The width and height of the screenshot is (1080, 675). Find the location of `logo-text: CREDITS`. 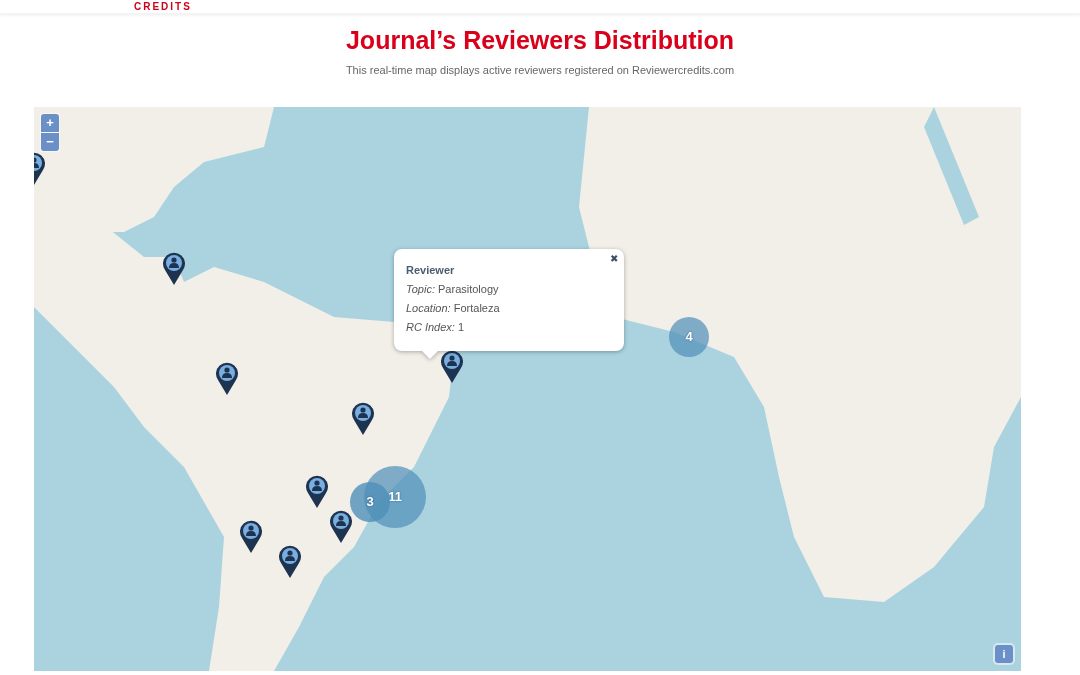

logo-text: CREDITS is located at coordinates (163, 7).